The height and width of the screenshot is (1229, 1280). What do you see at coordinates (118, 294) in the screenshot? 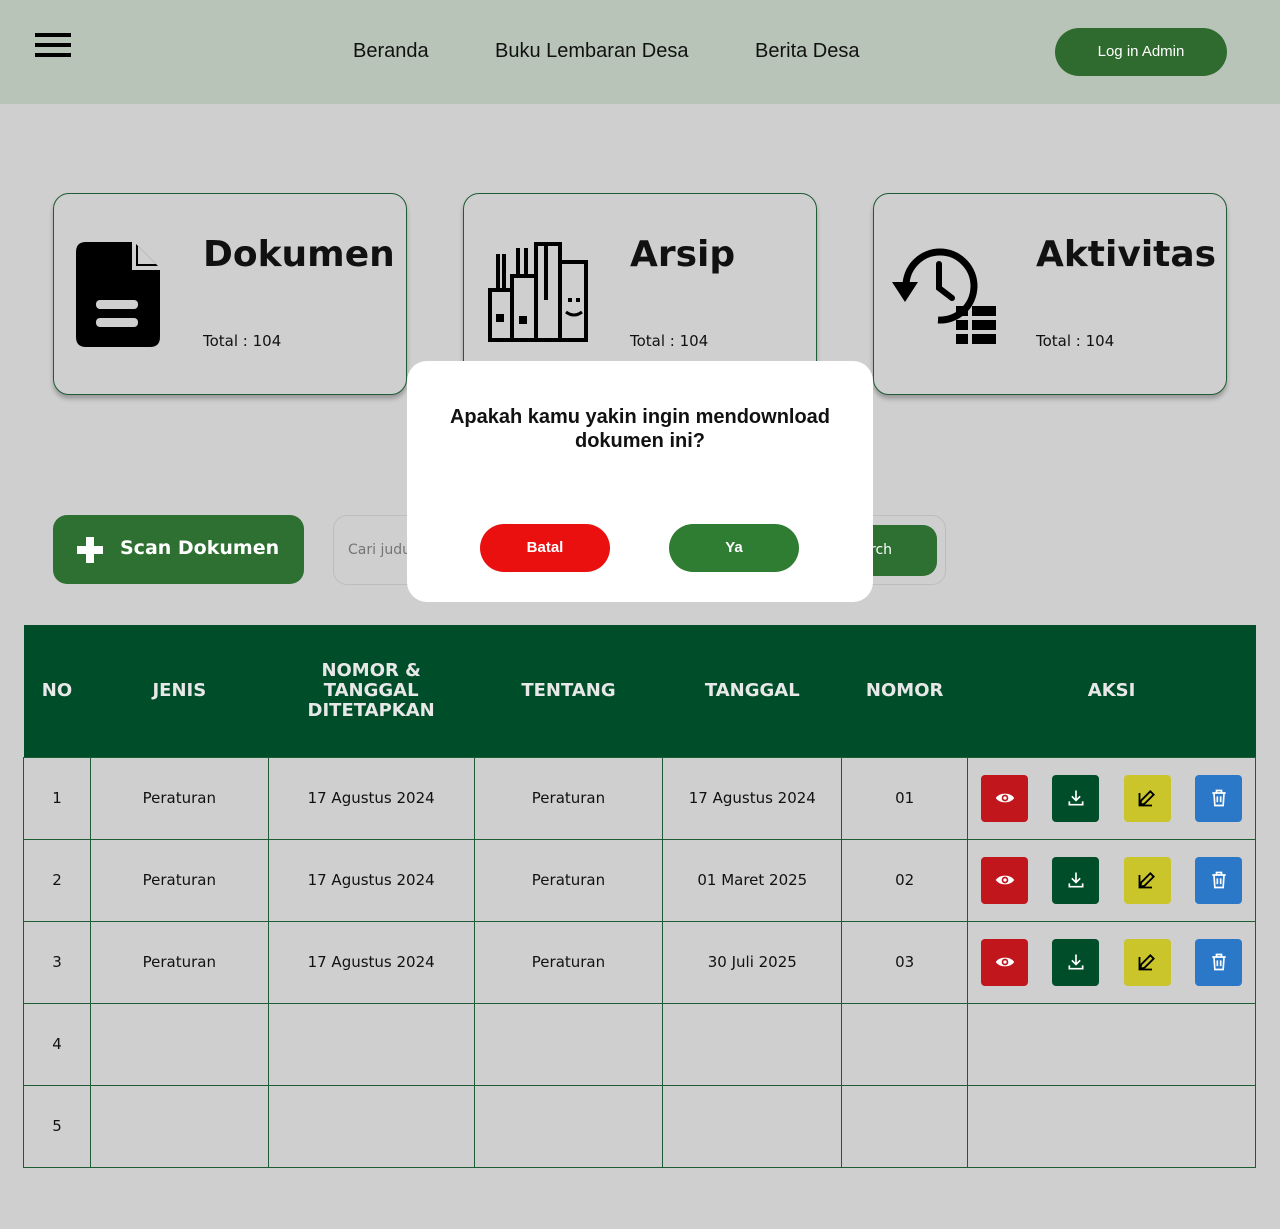
I see `document-icon` at bounding box center [118, 294].